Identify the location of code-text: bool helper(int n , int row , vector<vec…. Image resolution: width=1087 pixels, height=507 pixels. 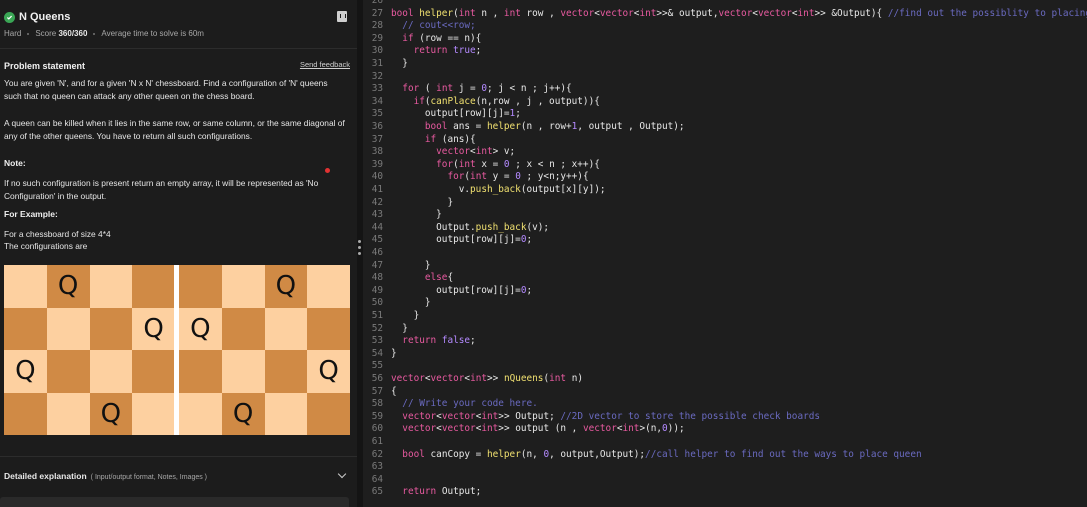
(739, 14).